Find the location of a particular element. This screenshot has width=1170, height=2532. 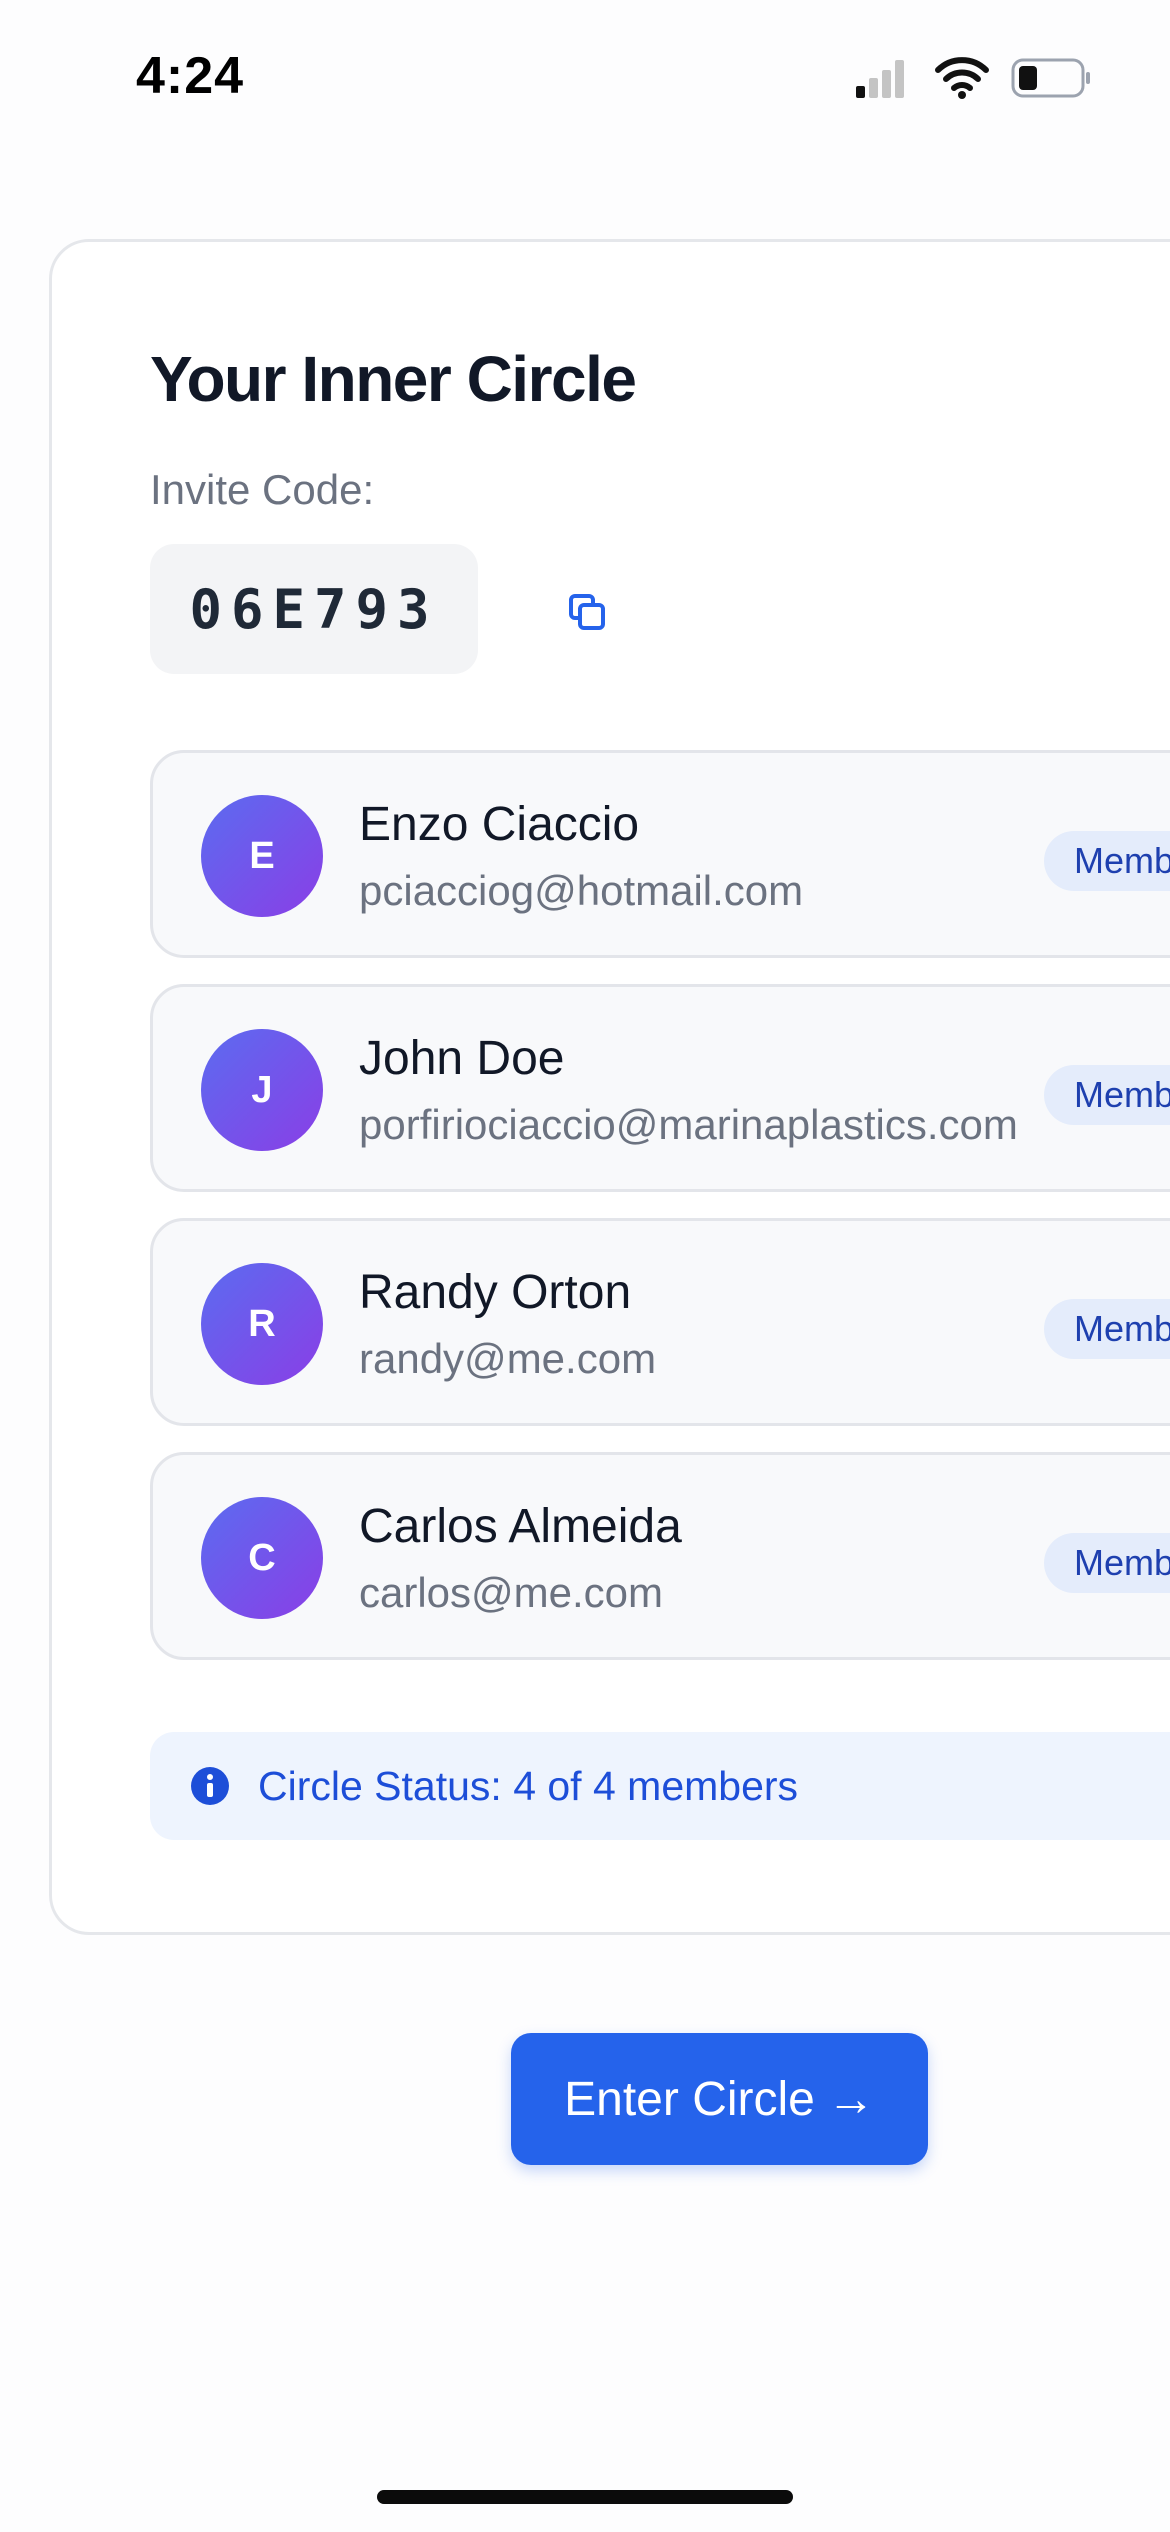

member-row: C Carlos Almeida carlos@me.com Member is located at coordinates (660, 1556).